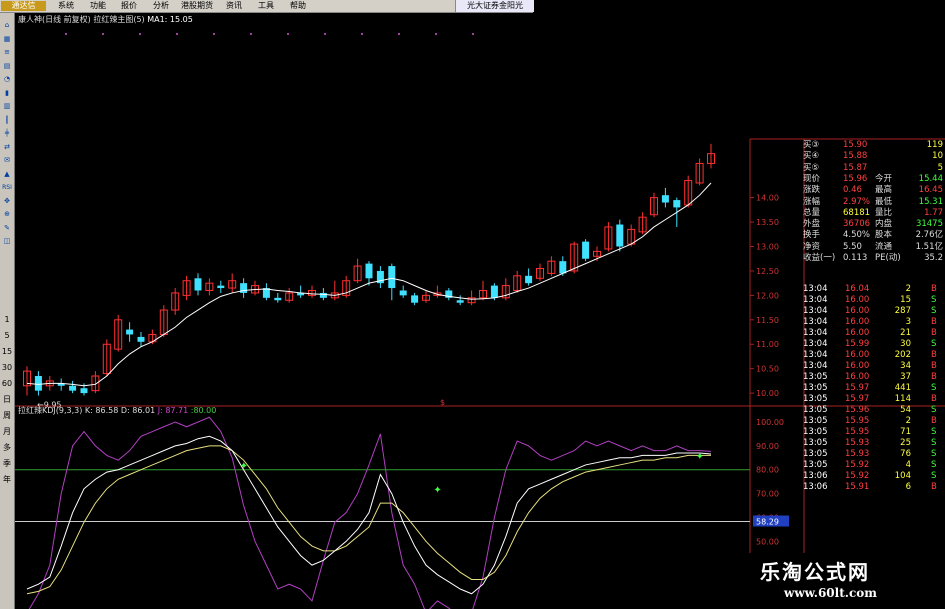 The image size is (945, 609). What do you see at coordinates (874, 454) in the screenshot?
I see `tick-row: 13:05 15.93 76 S` at bounding box center [874, 454].